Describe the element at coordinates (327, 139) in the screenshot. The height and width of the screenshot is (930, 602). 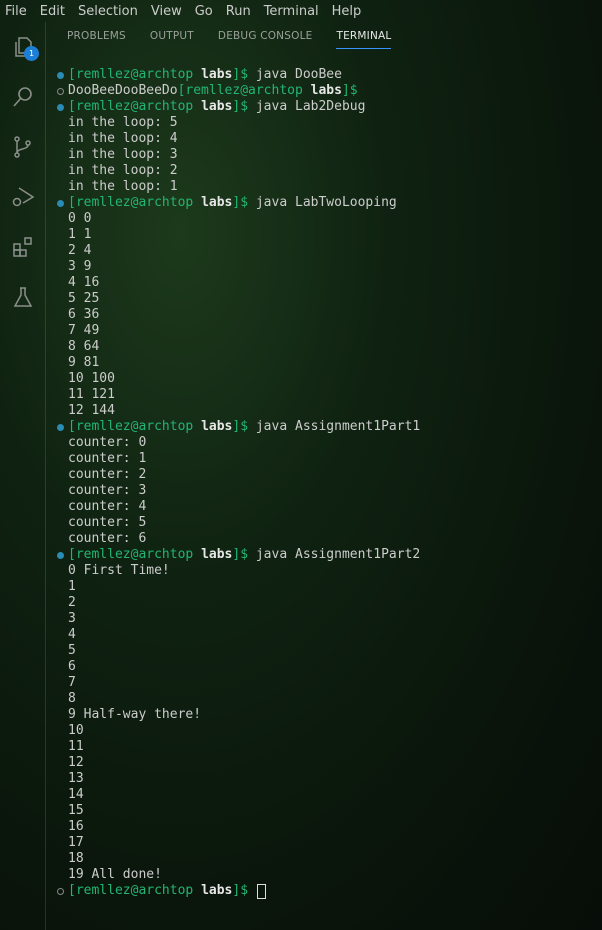
I see `terminal-line: in the loop: 4` at that location.